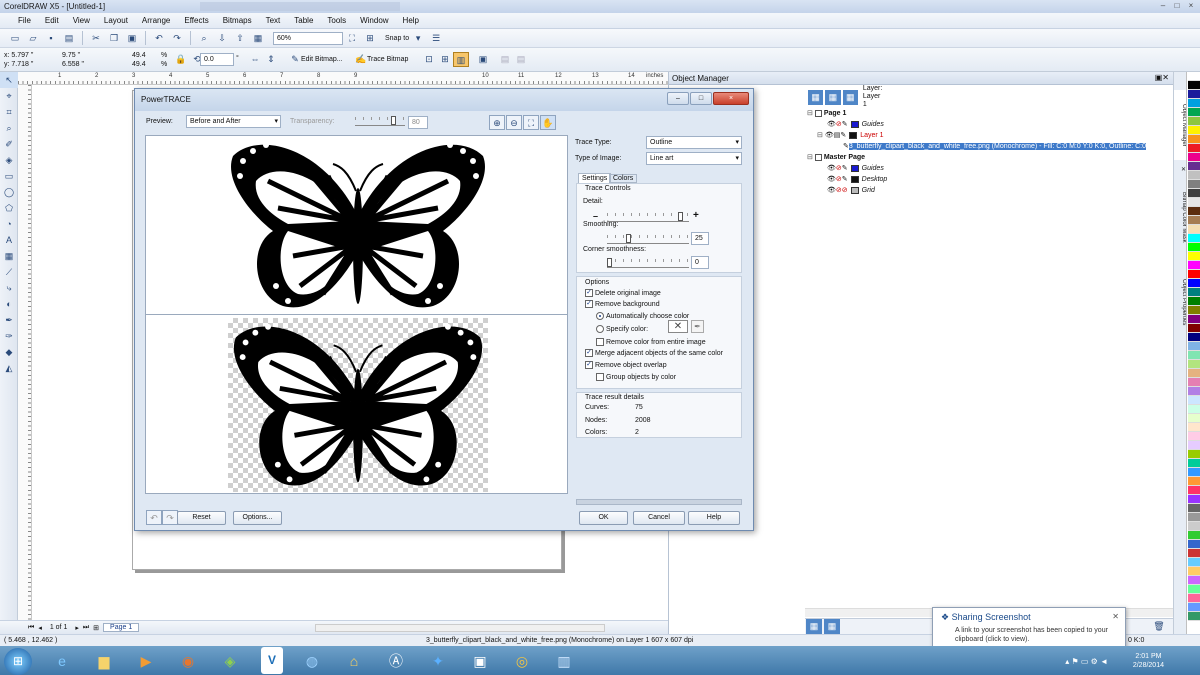 This screenshot has width=1200, height=675. Describe the element at coordinates (9, 336) in the screenshot. I see `outline-pen-icon: ✑` at that location.